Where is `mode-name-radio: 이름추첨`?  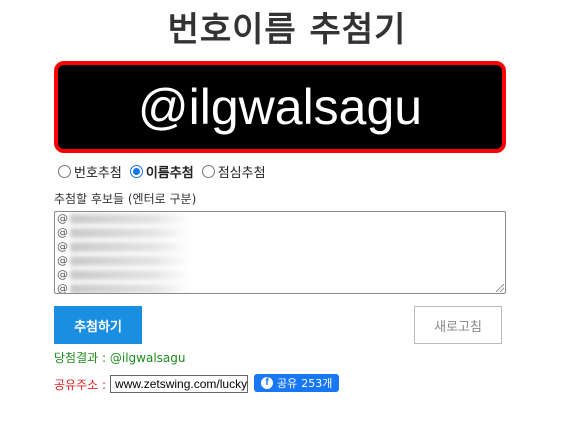
mode-name-radio: 이름추첨 is located at coordinates (161, 171).